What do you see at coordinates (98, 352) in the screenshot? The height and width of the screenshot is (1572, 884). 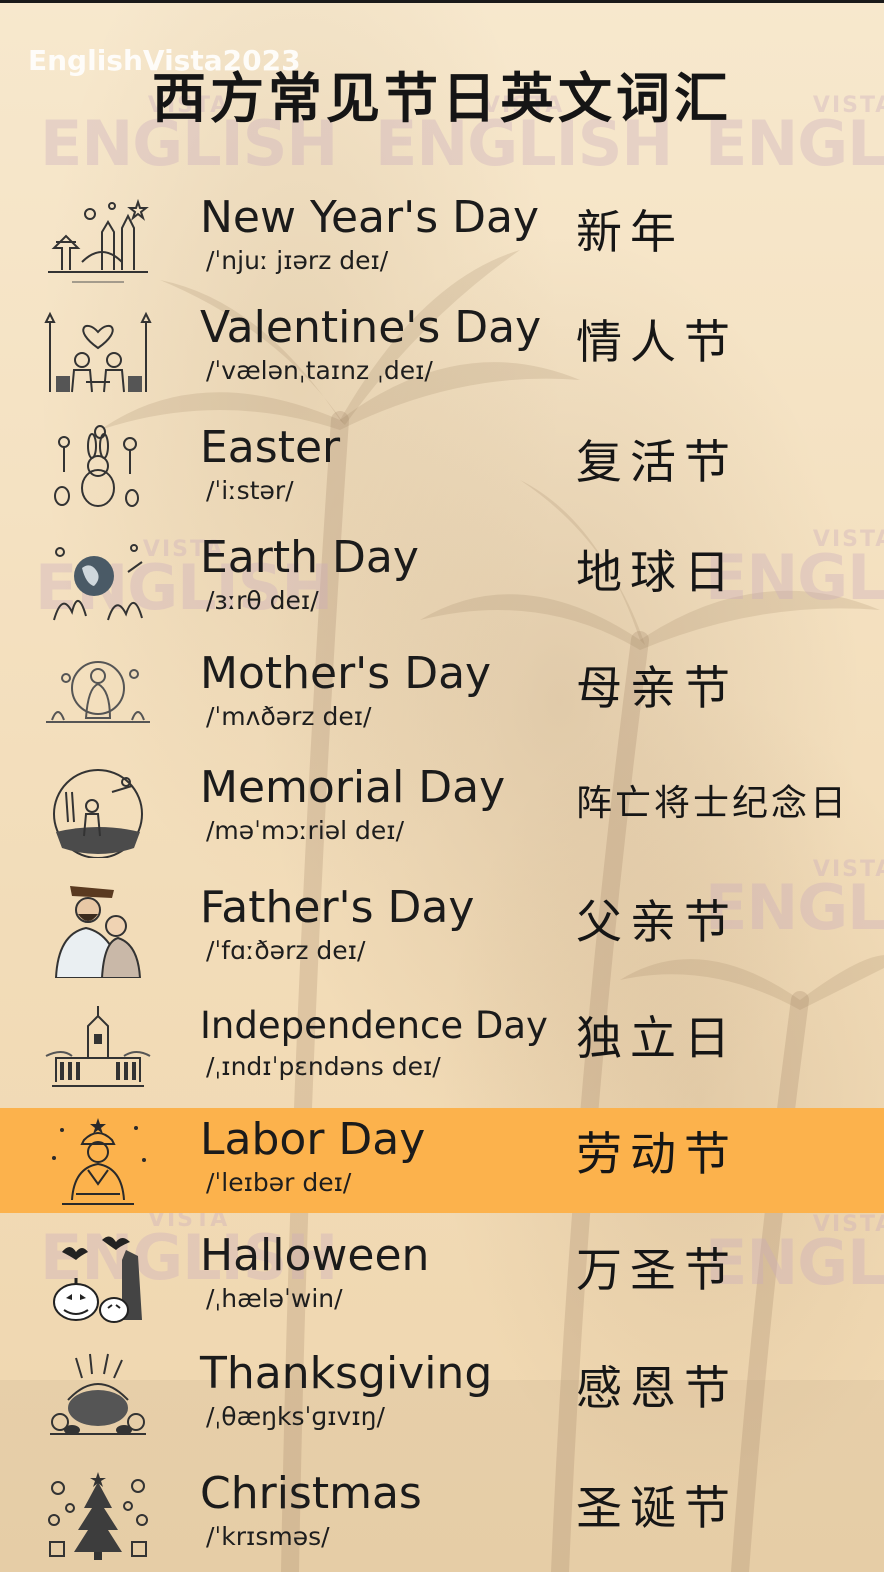 I see `valentine-icon` at bounding box center [98, 352].